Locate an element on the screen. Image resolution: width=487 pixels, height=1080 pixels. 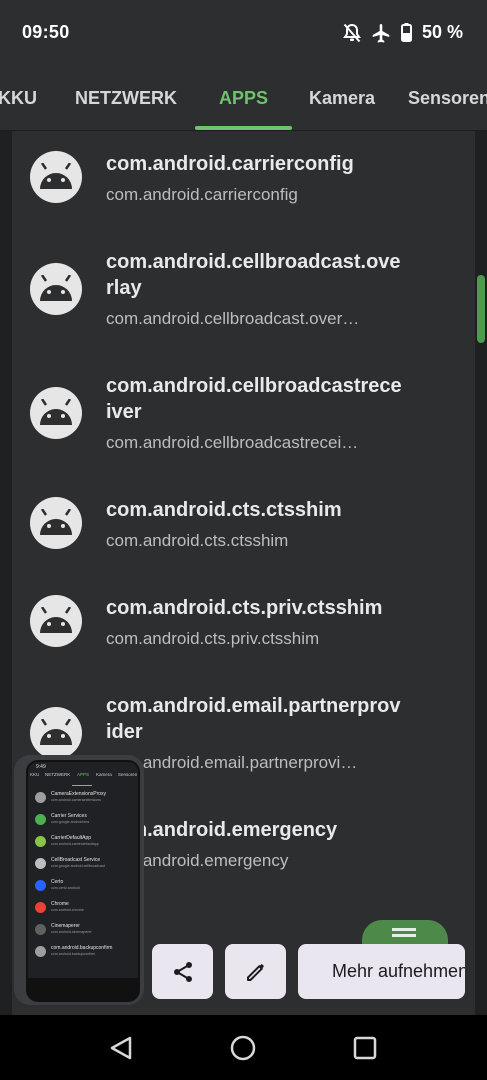
app-package: com.android.carrierconfig is located at coordinates (202, 194).